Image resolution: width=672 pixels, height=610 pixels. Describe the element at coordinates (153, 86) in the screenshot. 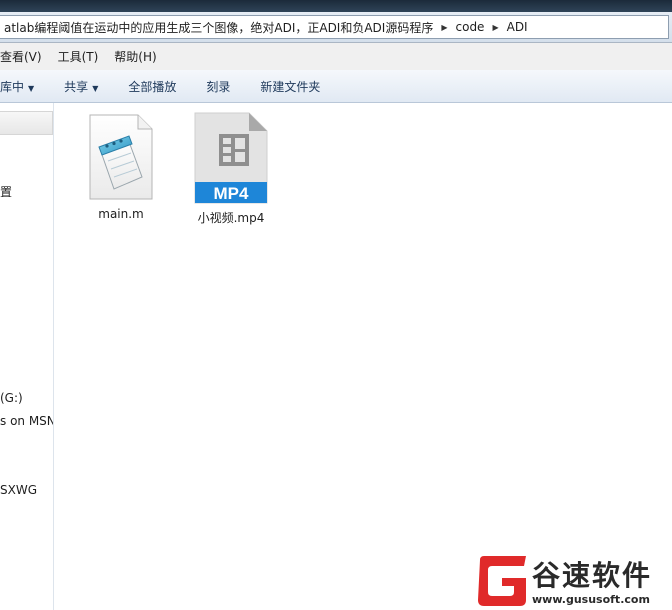

I see `play-all-button: 全部播放` at that location.